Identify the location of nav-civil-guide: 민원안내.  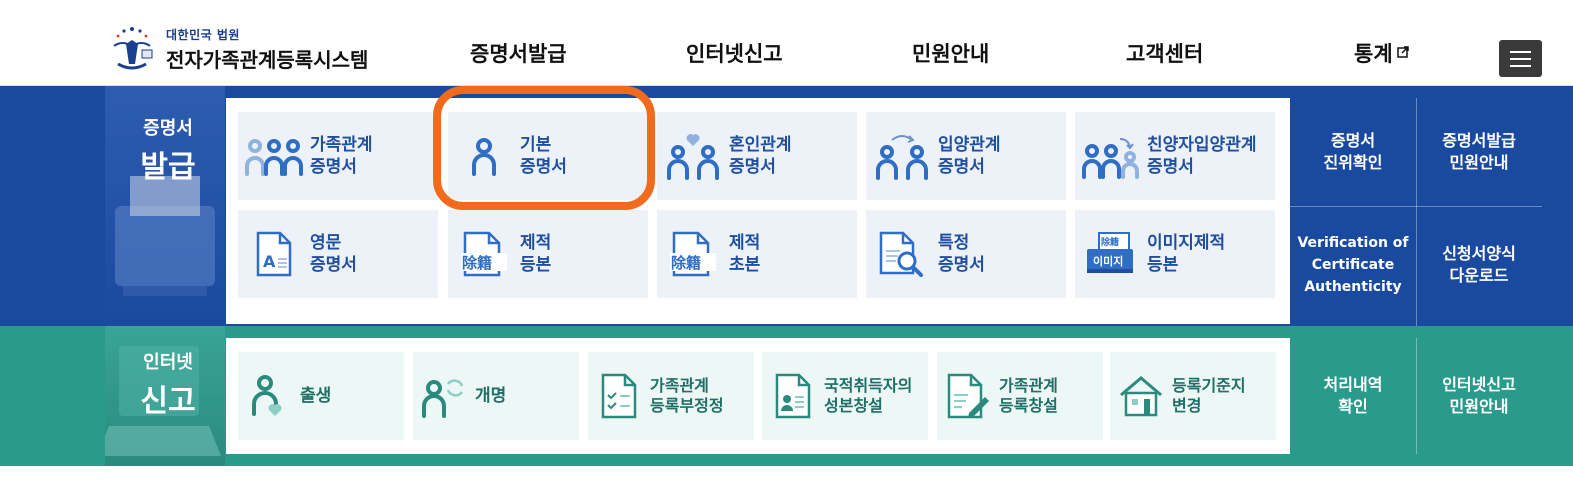
(950, 56).